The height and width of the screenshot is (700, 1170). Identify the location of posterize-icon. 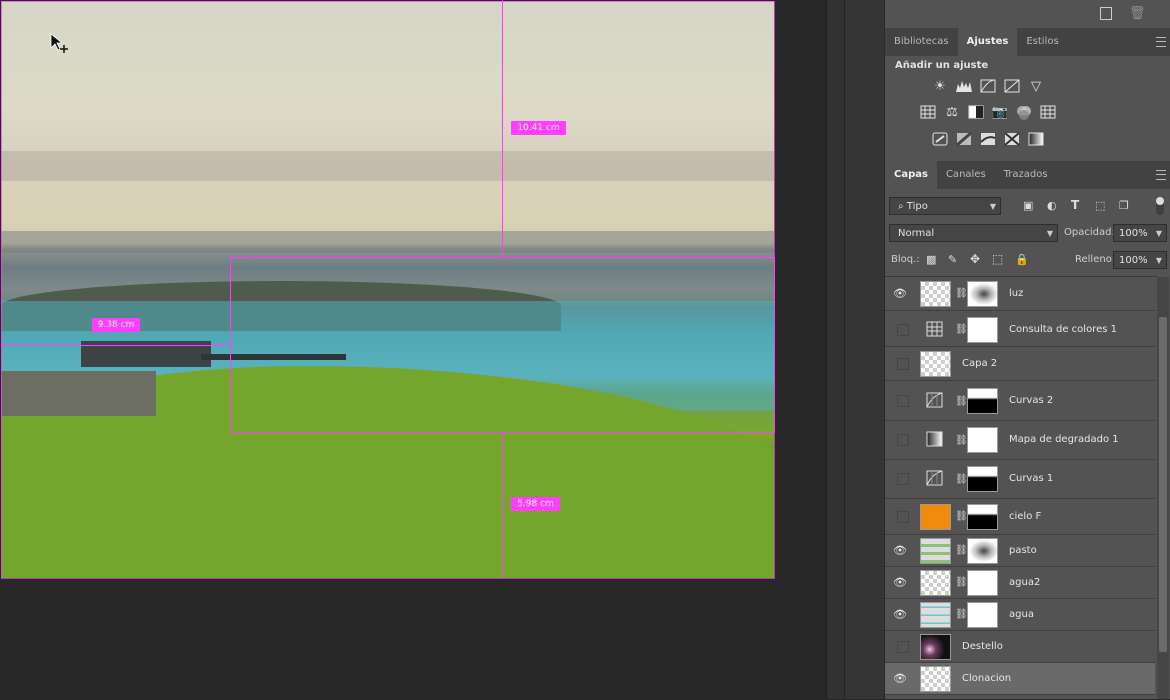
(964, 139).